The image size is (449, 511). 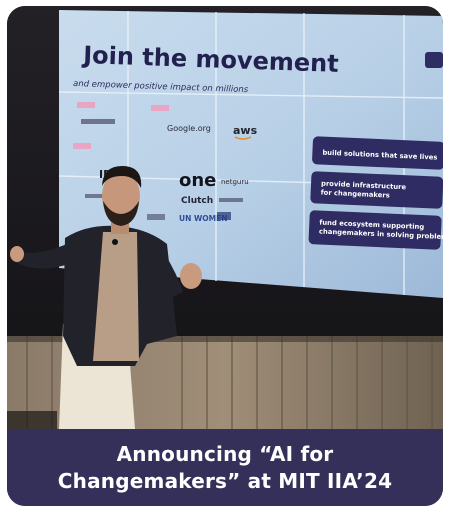 What do you see at coordinates (17, 254) in the screenshot?
I see `speaker-left-hand` at bounding box center [17, 254].